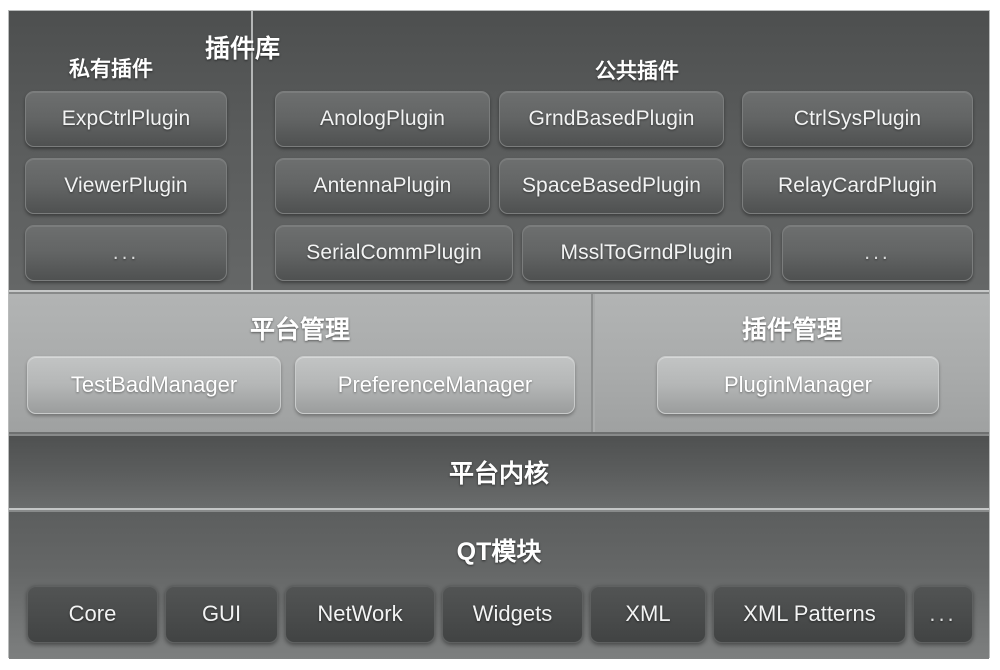 The height and width of the screenshot is (670, 1000). What do you see at coordinates (637, 71) in the screenshot?
I see `public-plugins-title: 公共插件` at bounding box center [637, 71].